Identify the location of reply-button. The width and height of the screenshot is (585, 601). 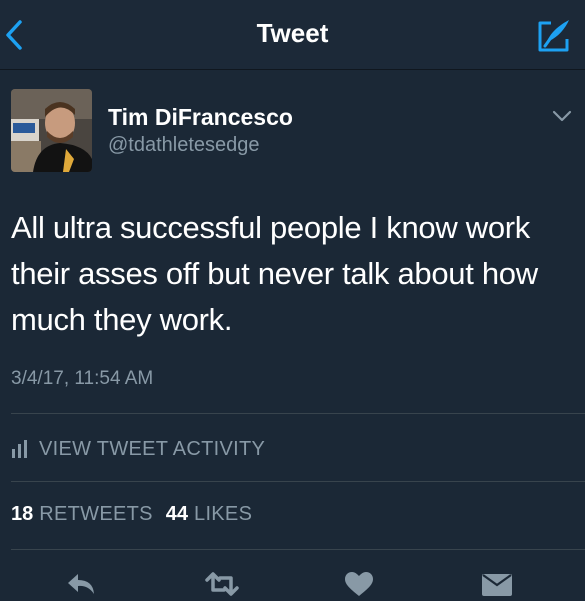
(81, 584).